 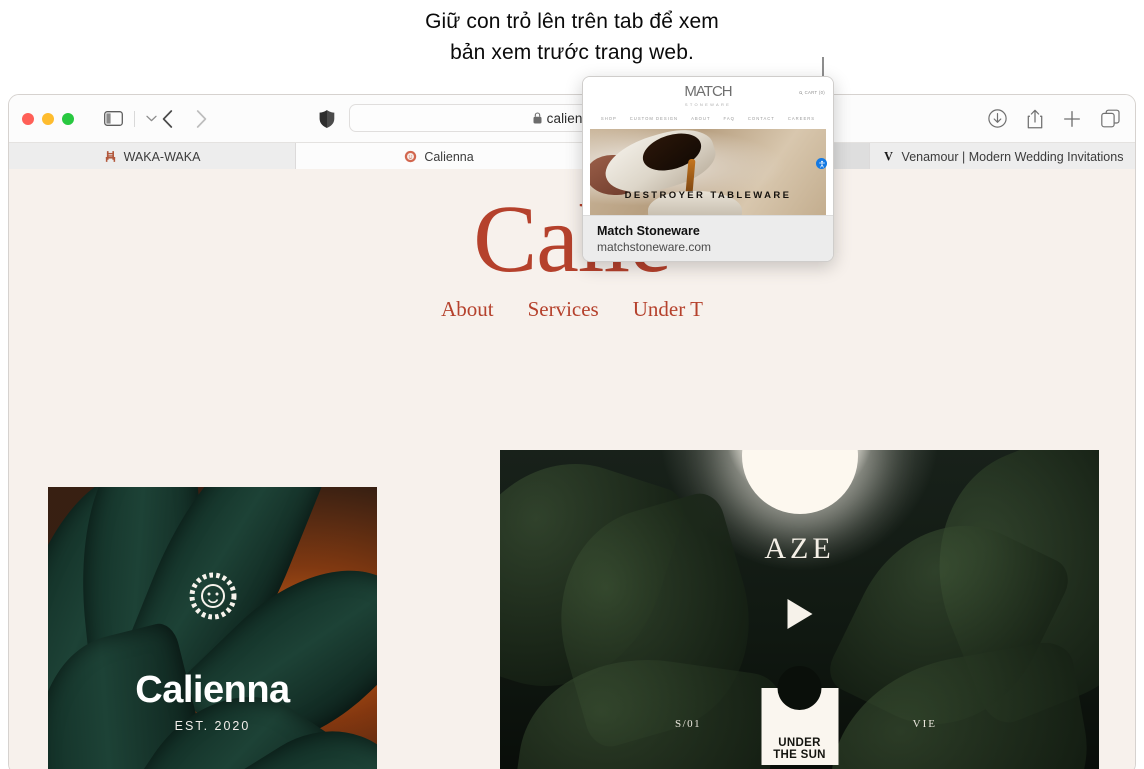 I want to click on sun-icon, so click(x=411, y=156).